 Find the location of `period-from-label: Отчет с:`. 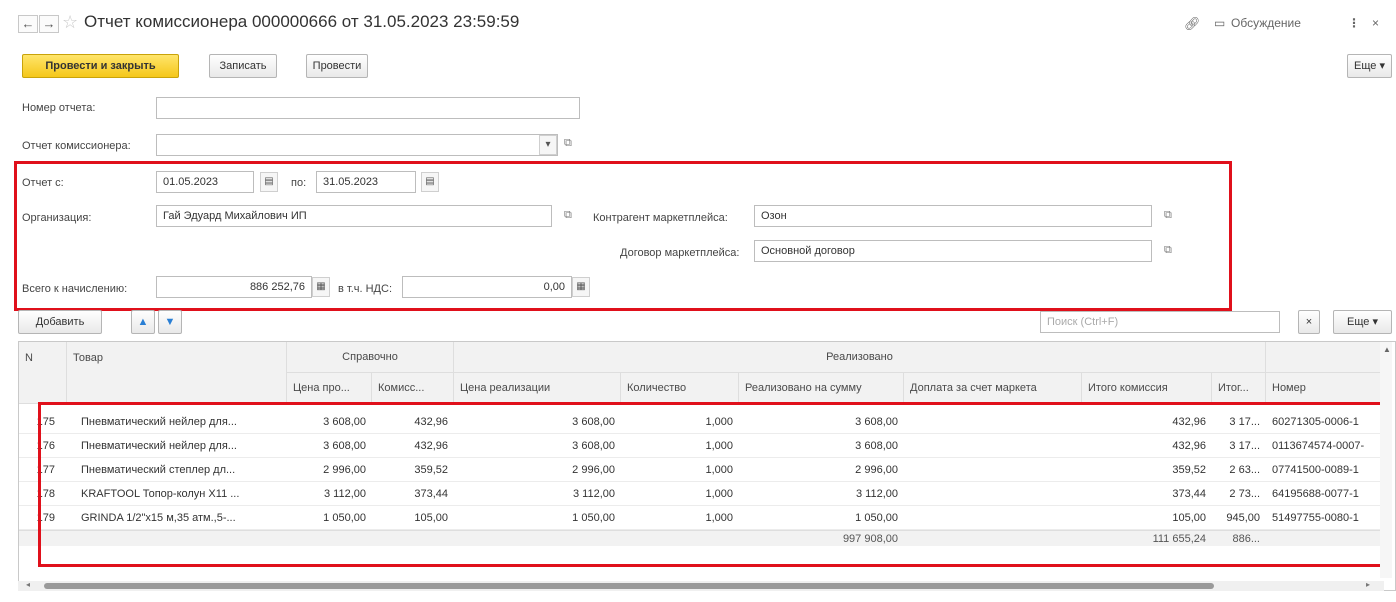

period-from-label: Отчет с: is located at coordinates (43, 183).